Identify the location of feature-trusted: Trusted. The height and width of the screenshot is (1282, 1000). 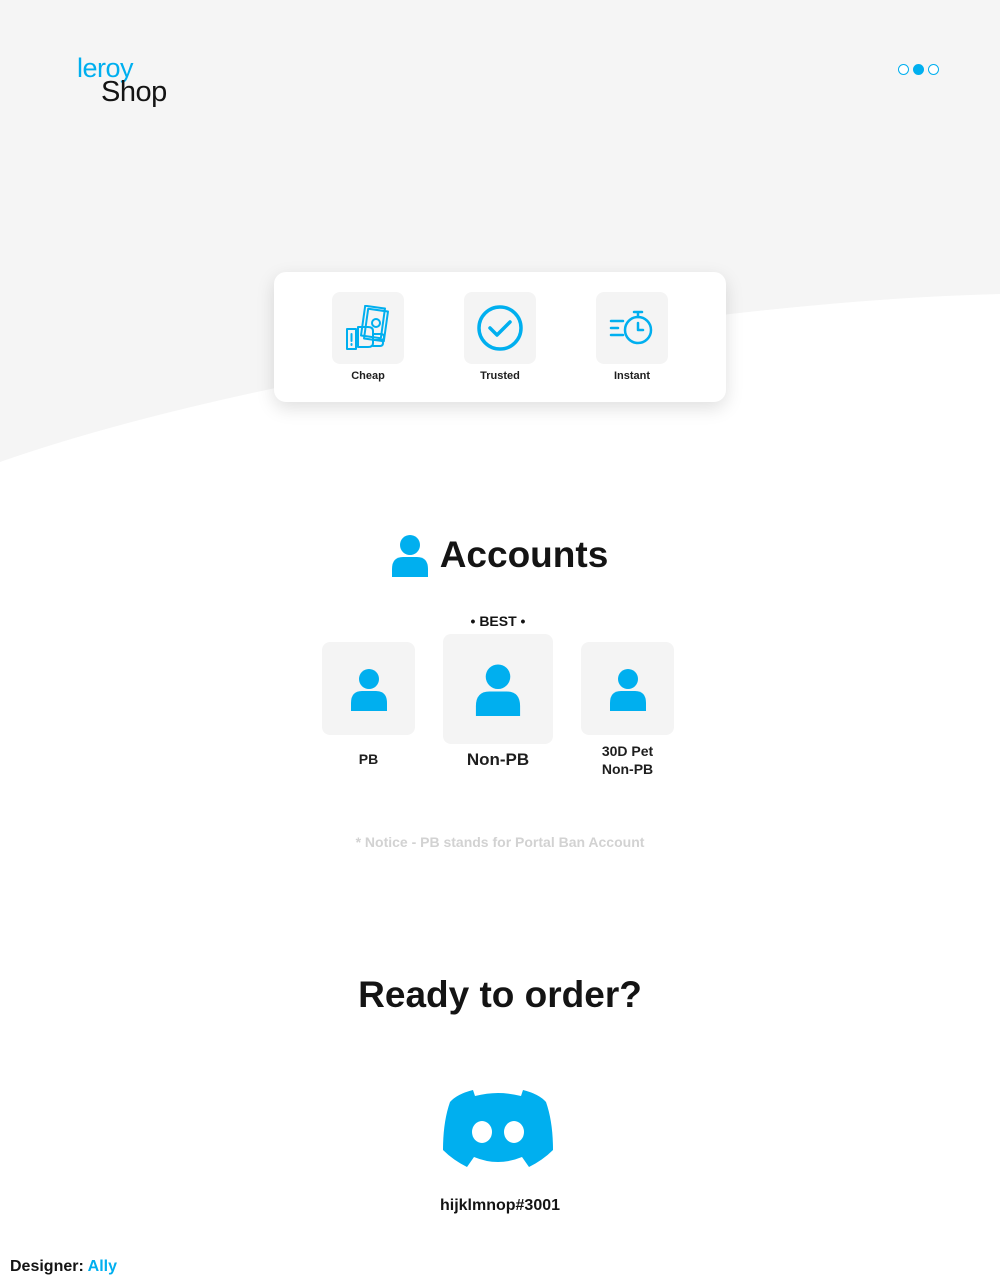
(500, 337).